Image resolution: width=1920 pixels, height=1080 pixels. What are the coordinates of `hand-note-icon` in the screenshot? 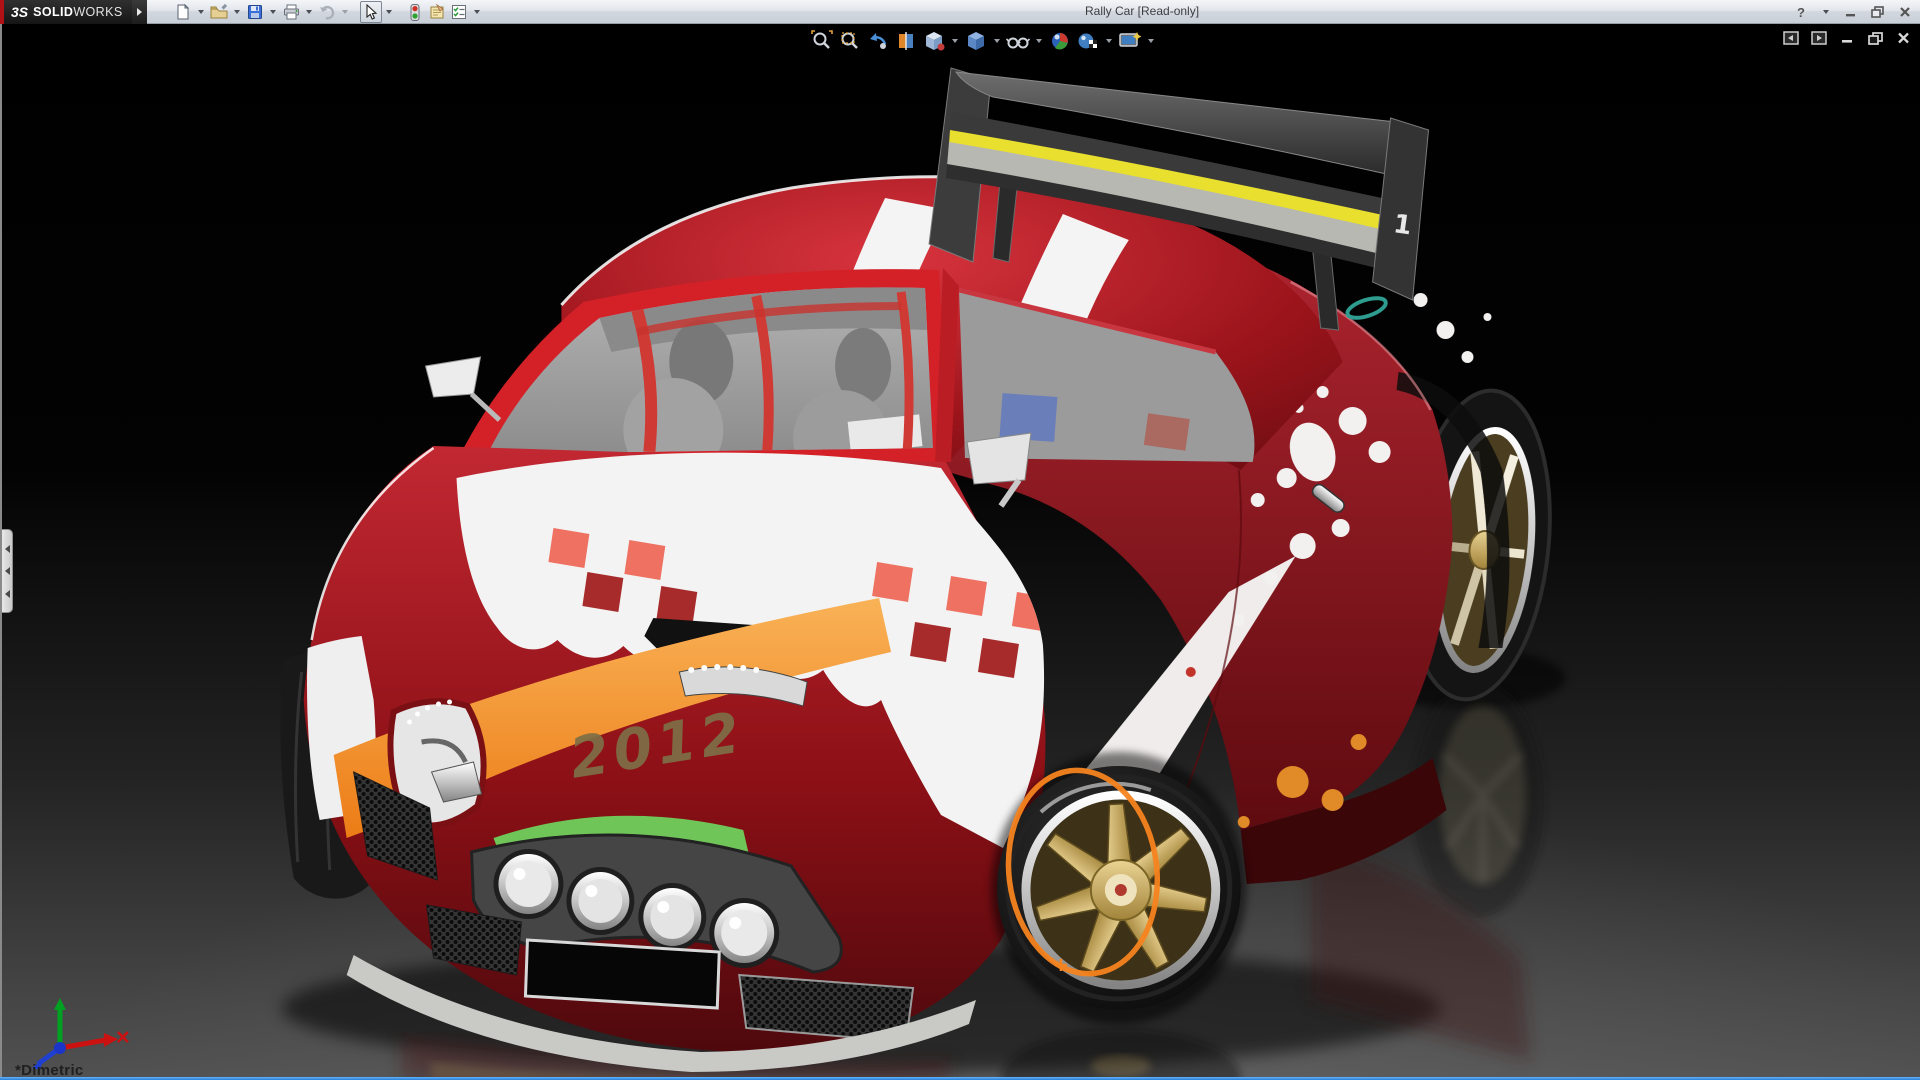 It's located at (437, 11).